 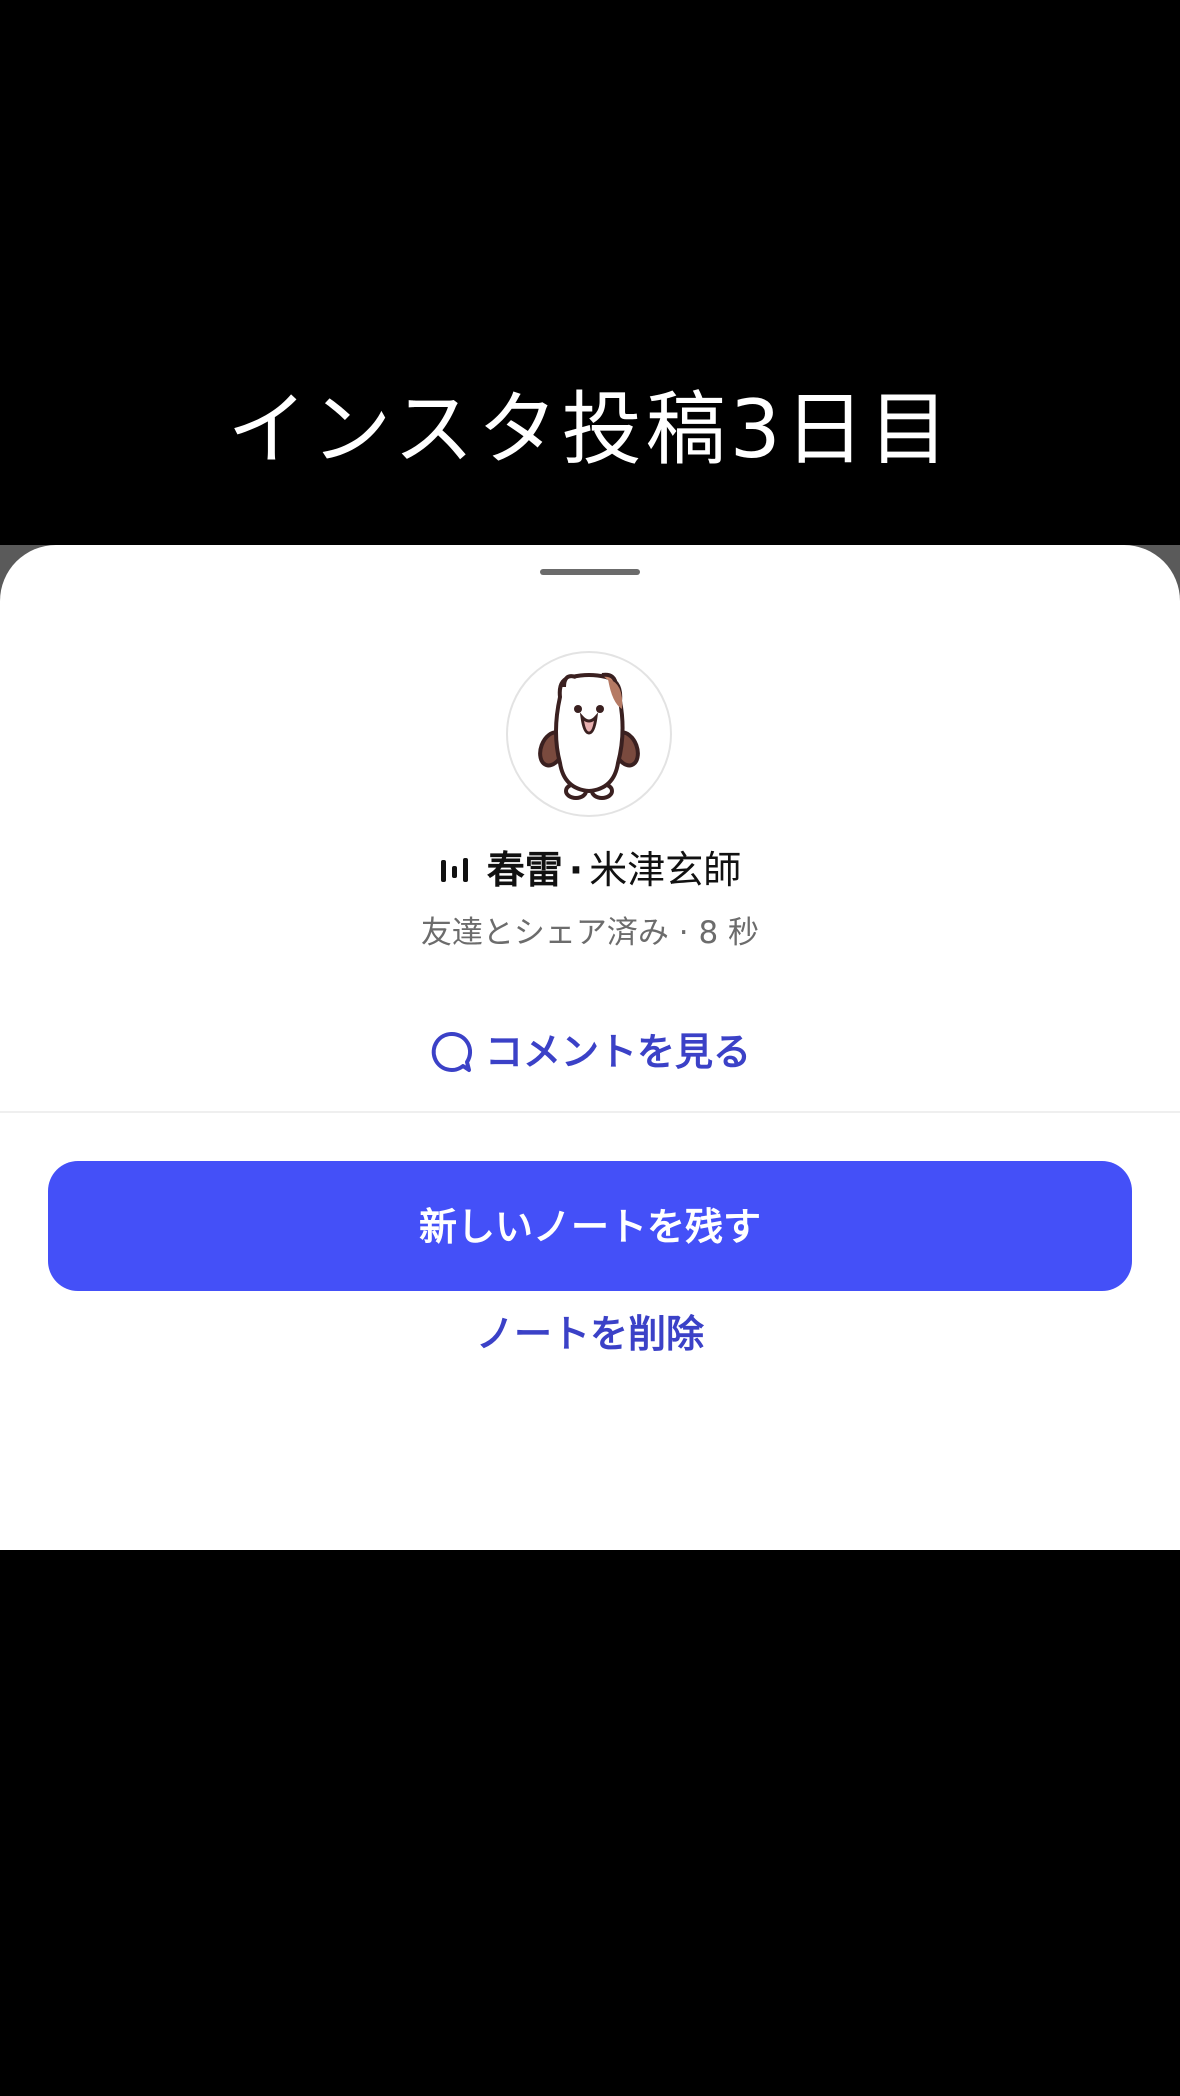 I want to click on divider, so click(x=590, y=1112).